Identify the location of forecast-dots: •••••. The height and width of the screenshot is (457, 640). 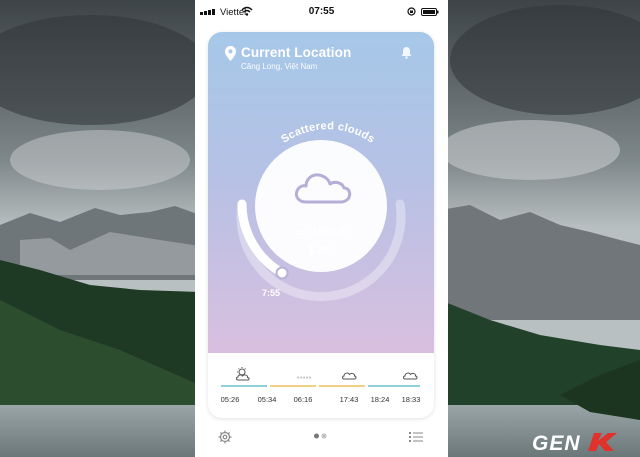
(304, 378).